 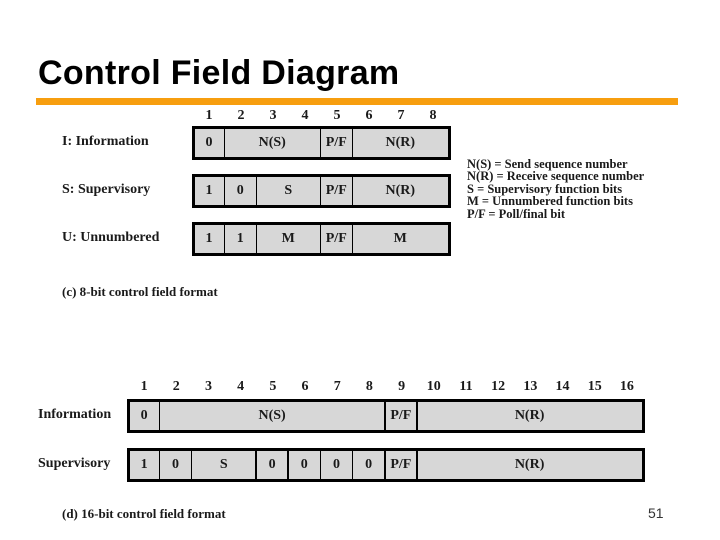 I want to click on bit-number: 9, so click(x=402, y=386).